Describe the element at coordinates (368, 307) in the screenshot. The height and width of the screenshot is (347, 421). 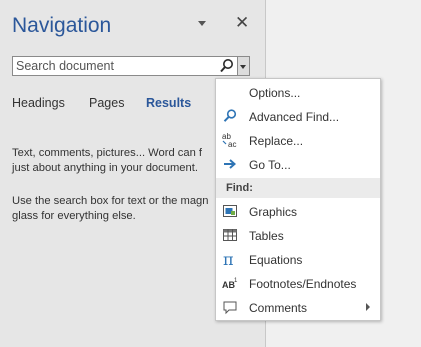
I see `submenu-arrow-icon` at that location.